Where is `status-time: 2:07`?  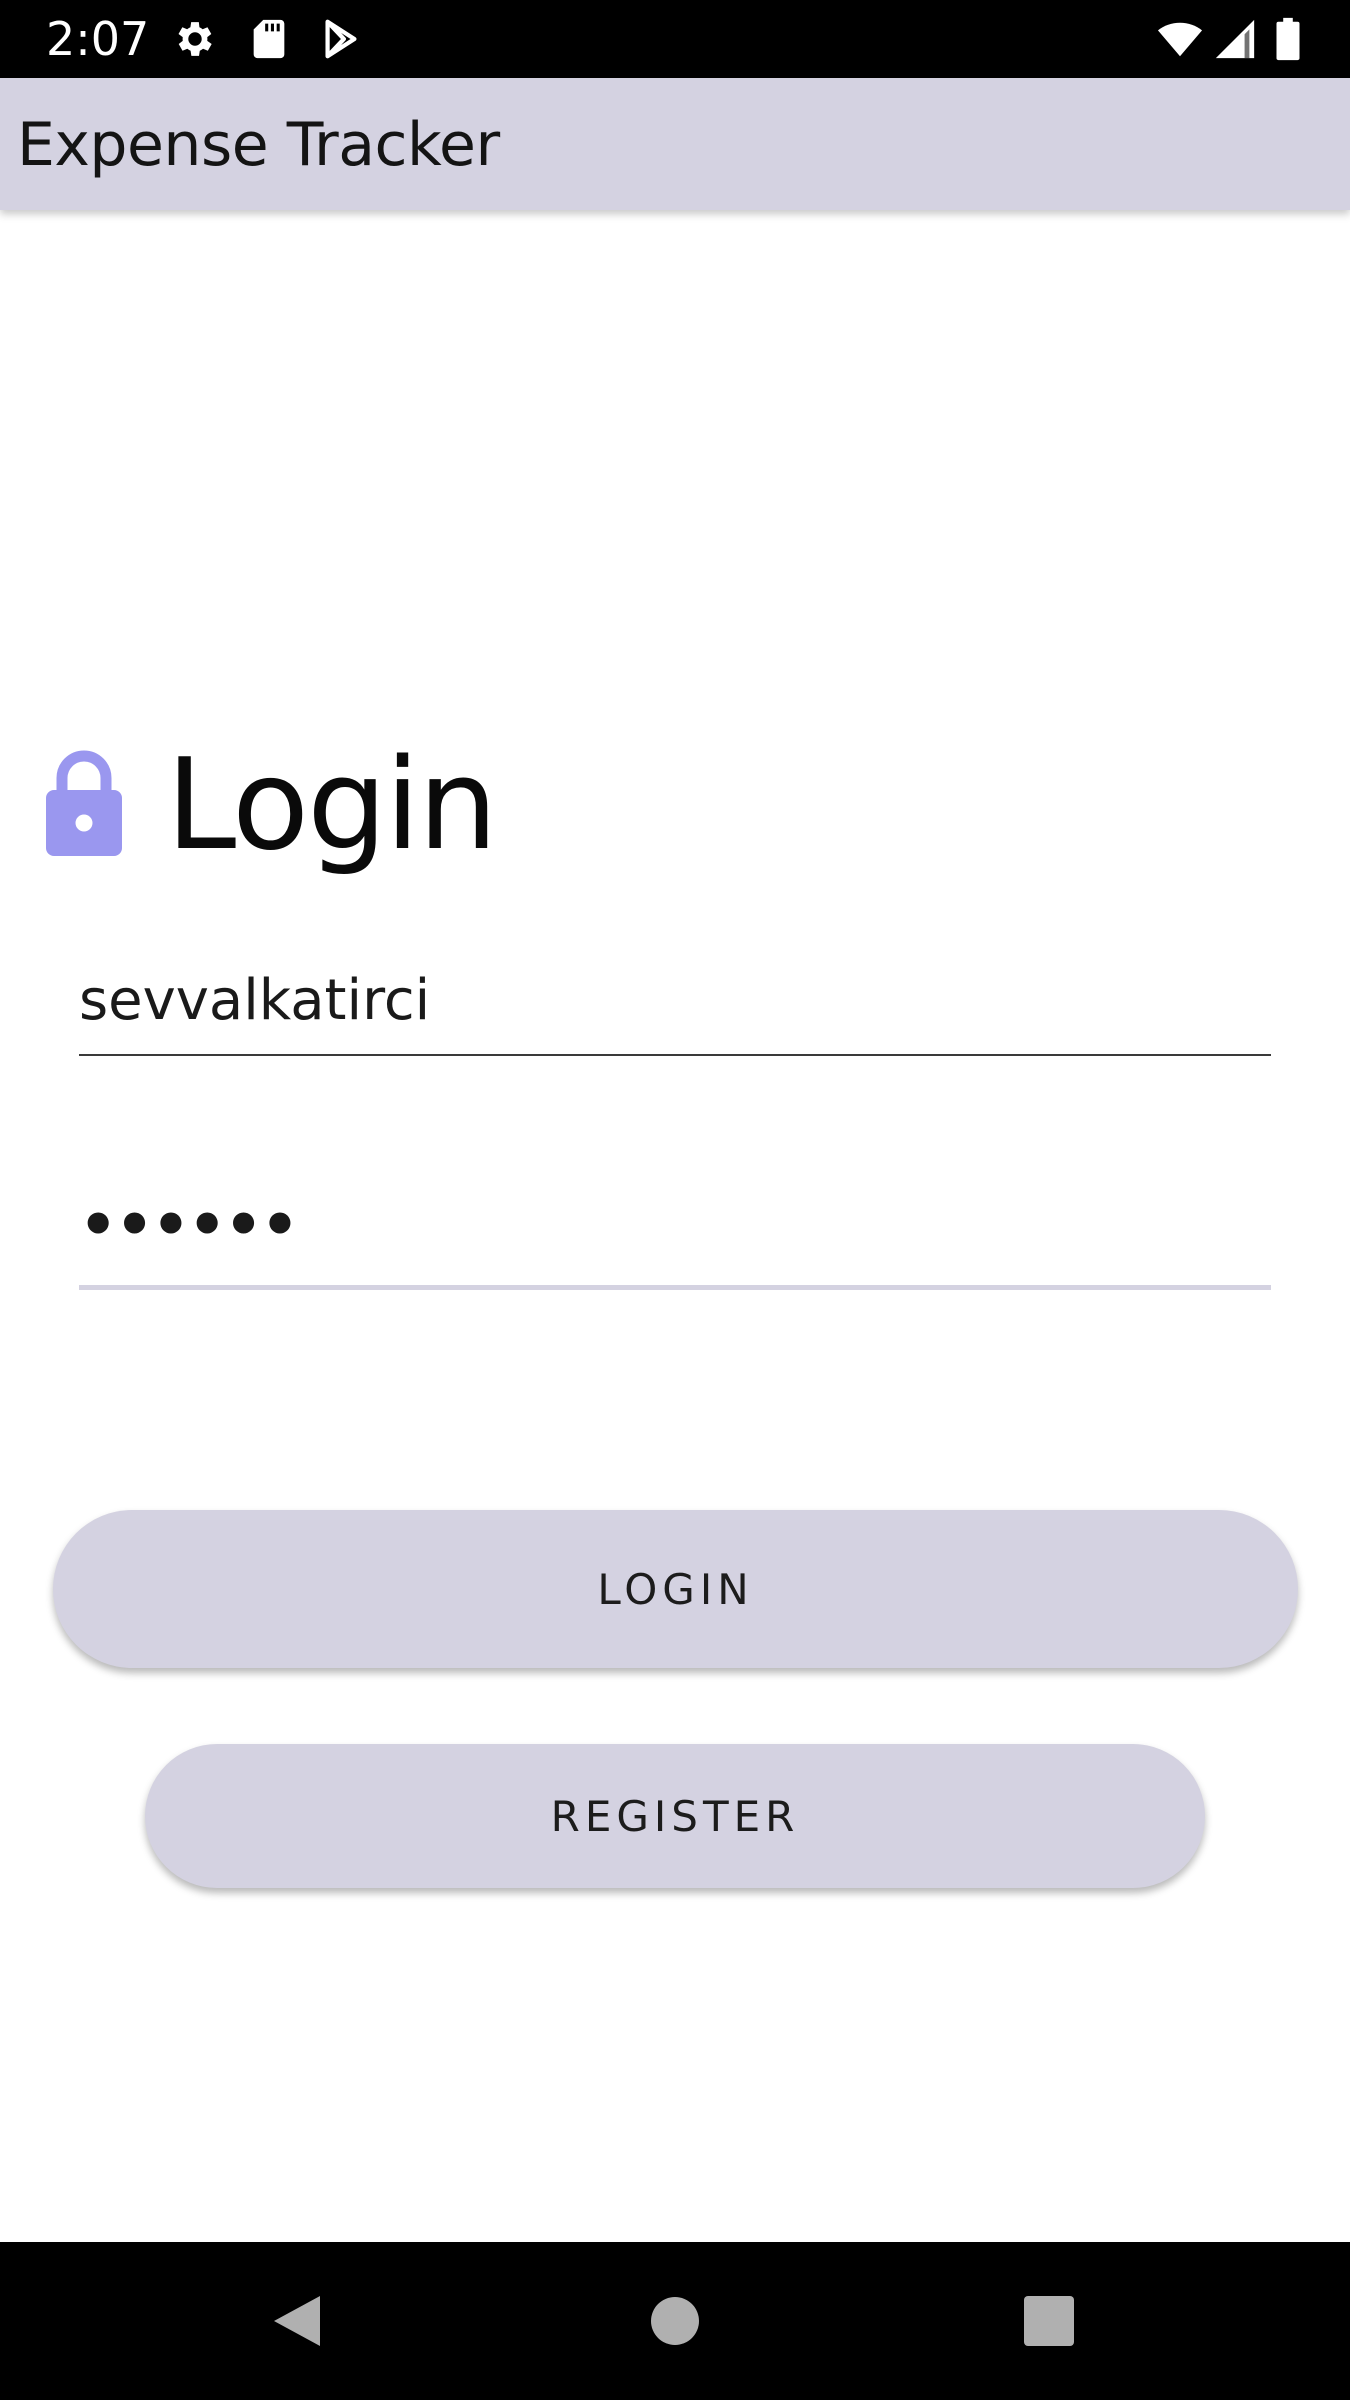
status-time: 2:07 is located at coordinates (98, 39).